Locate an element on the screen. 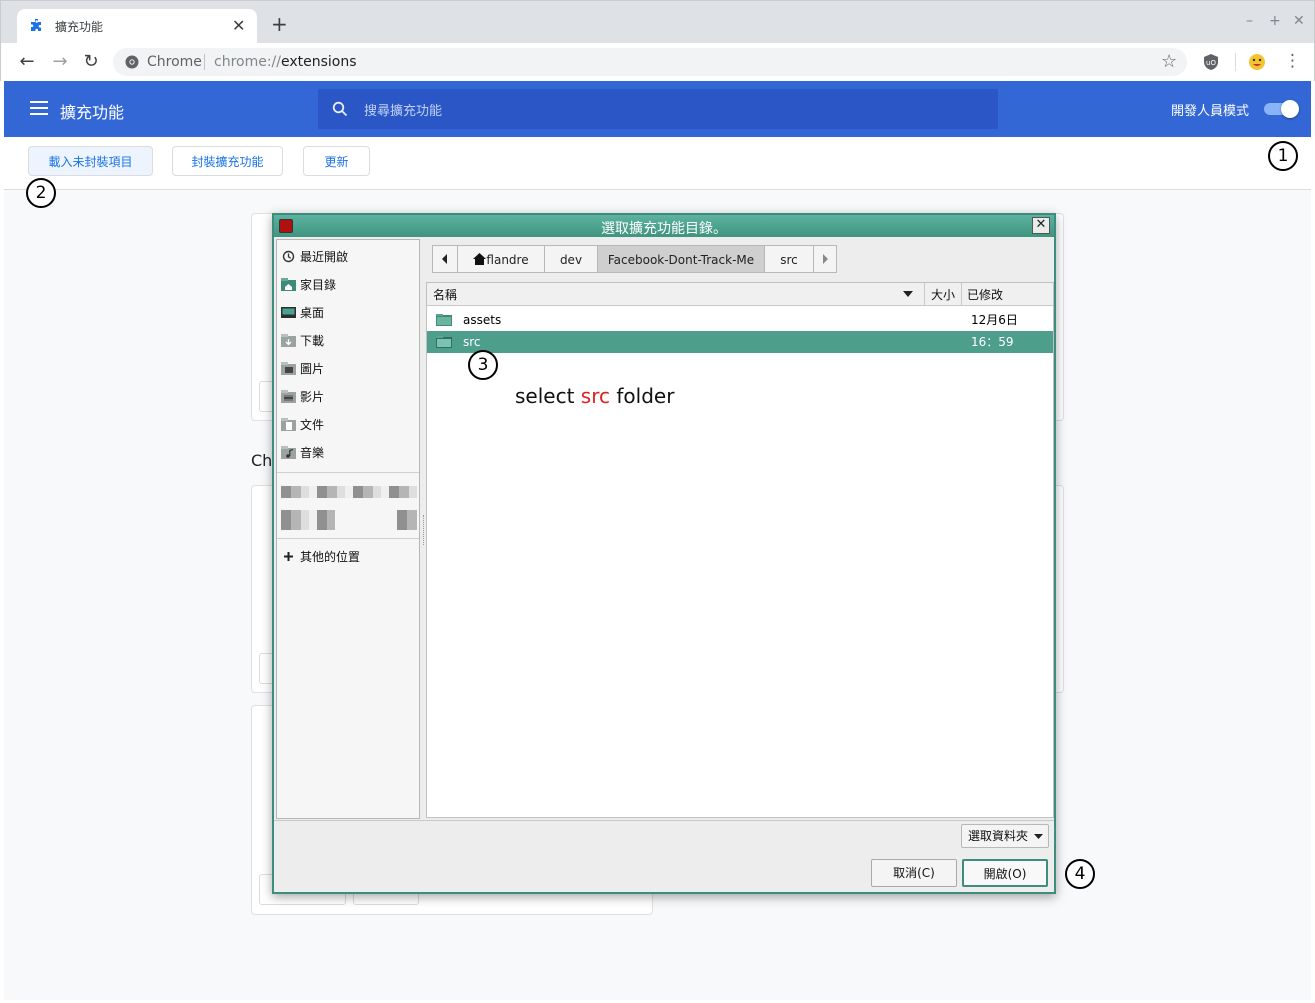 This screenshot has height=1003, width=1315. new-tab-button: + is located at coordinates (279, 24).